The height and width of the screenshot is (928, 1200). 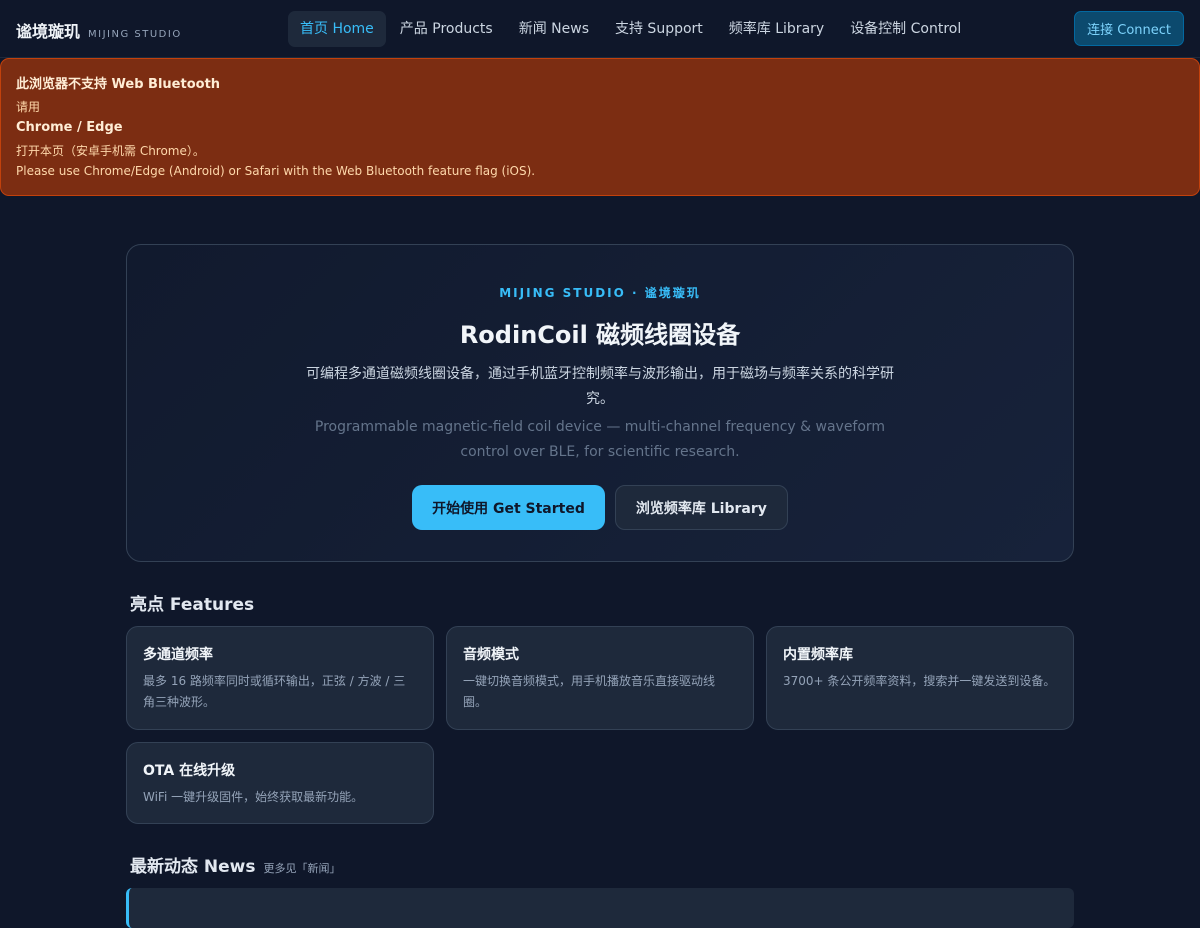 What do you see at coordinates (818, 655) in the screenshot?
I see `feature-card-title: 内置频率库` at bounding box center [818, 655].